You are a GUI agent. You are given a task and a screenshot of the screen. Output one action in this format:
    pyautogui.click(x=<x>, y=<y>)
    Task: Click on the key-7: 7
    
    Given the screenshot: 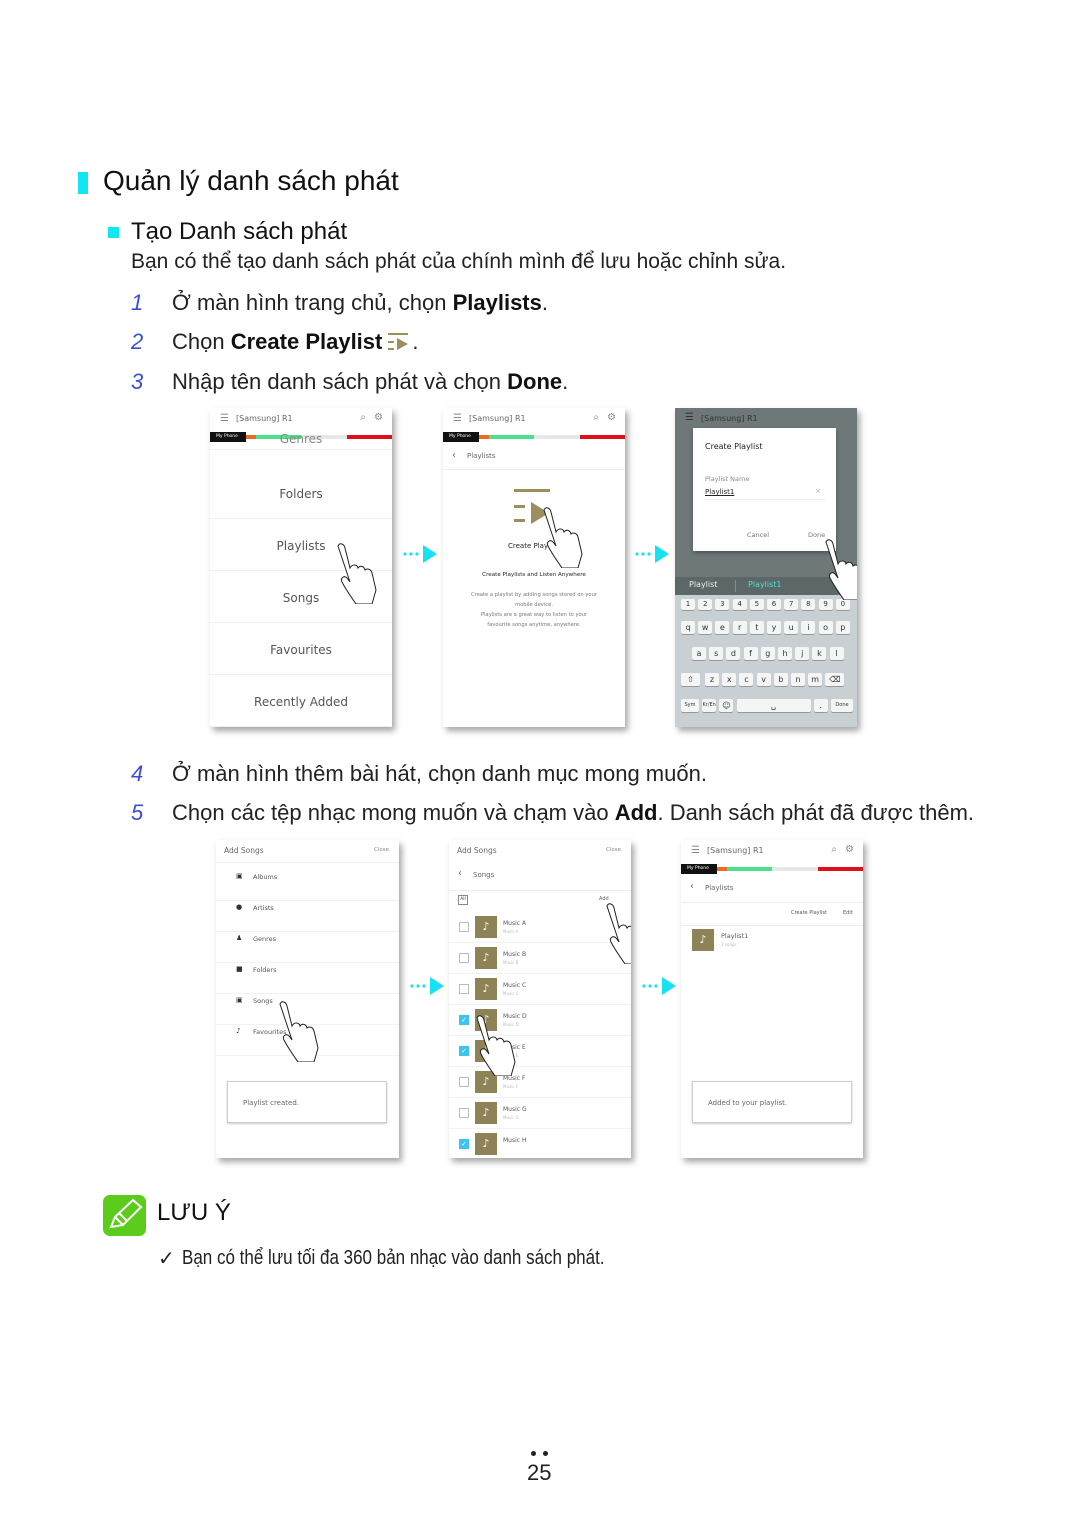 What is the action you would take?
    pyautogui.click(x=791, y=604)
    